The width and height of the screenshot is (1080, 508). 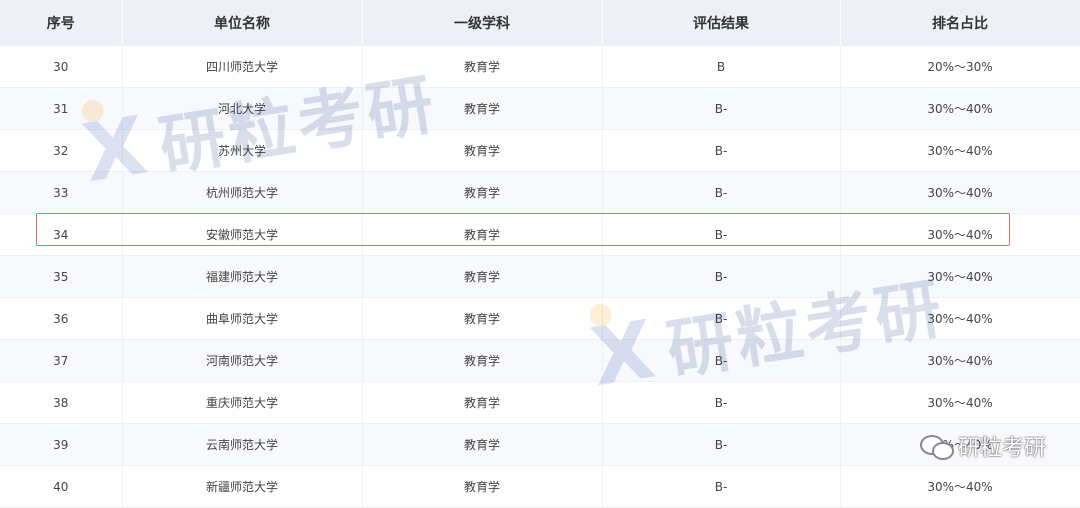 I want to click on cell-no: 35, so click(x=61, y=276).